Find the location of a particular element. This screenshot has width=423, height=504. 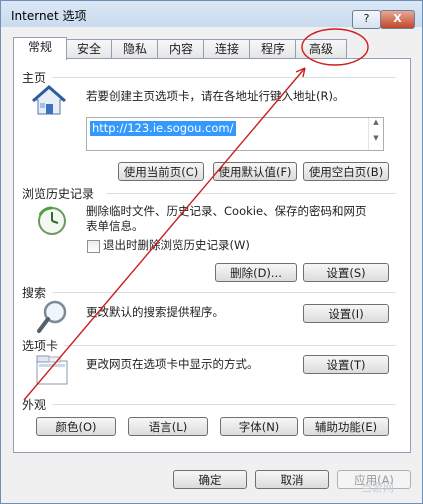

accessibility-button: 辅助功能(E) is located at coordinates (346, 426).